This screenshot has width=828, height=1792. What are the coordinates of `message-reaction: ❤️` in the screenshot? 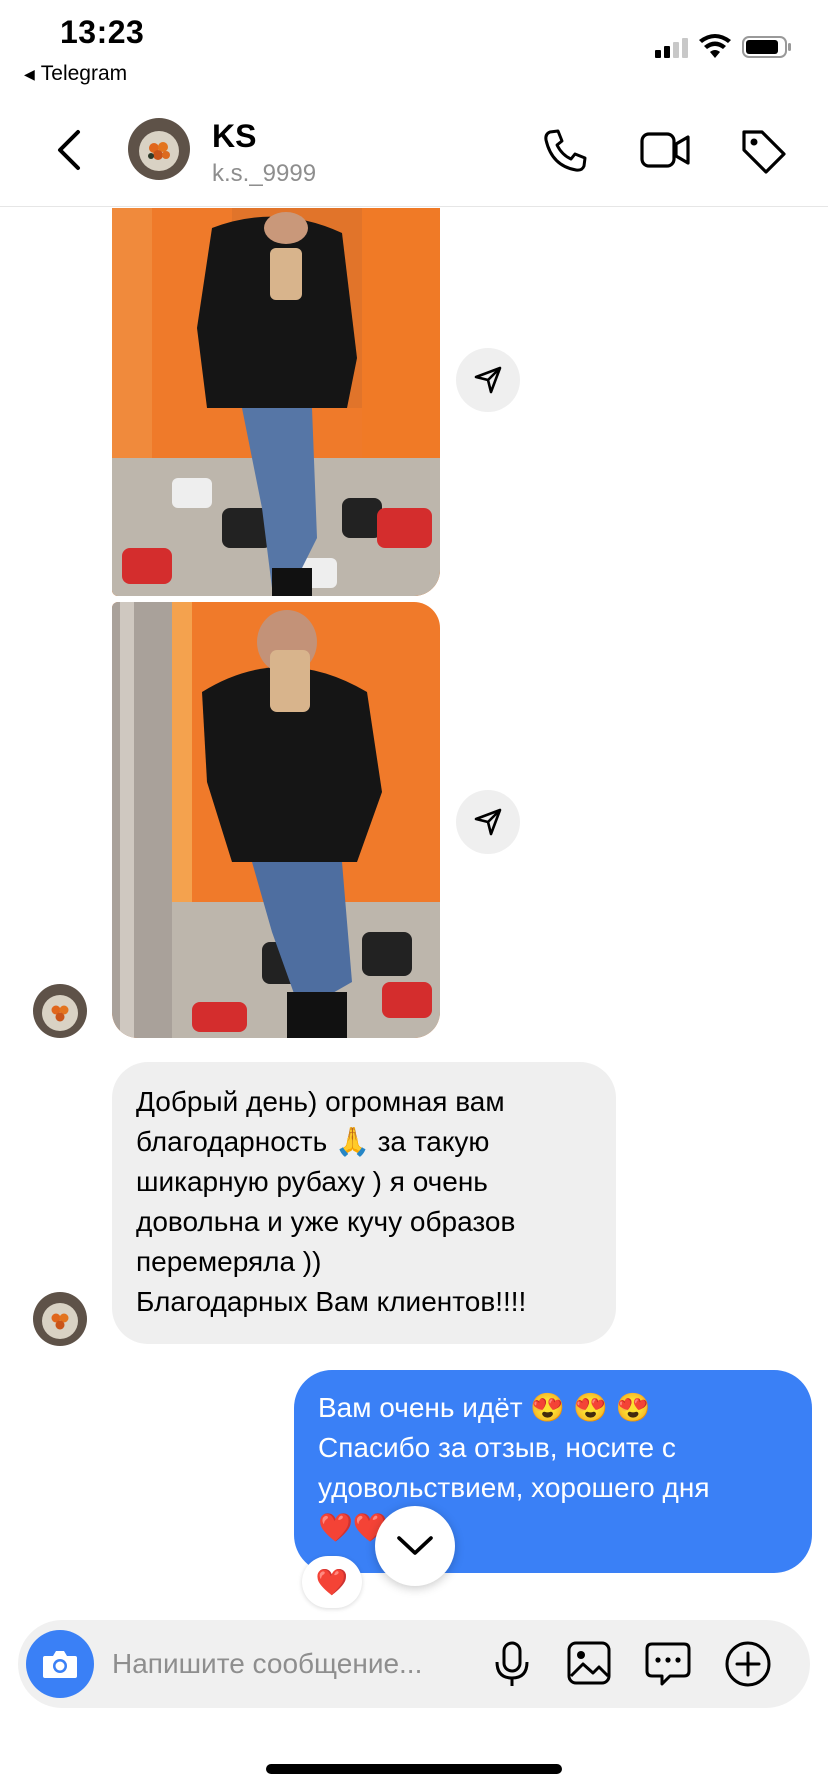 It's located at (332, 1582).